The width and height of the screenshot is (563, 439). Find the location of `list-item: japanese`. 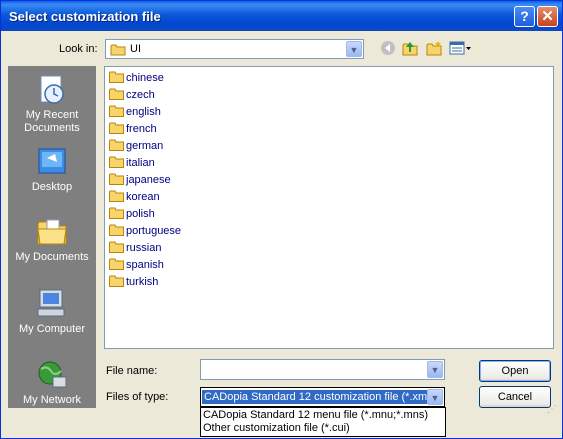

list-item: japanese is located at coordinates (140, 180).